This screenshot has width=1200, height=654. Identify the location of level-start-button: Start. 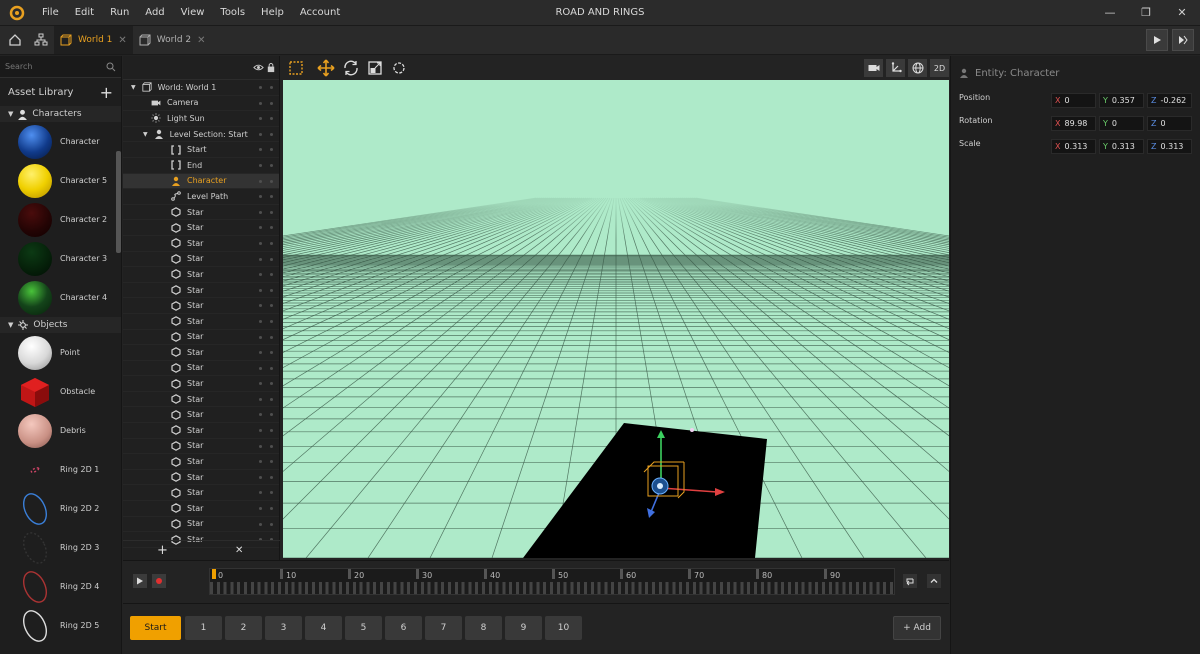
(155, 628).